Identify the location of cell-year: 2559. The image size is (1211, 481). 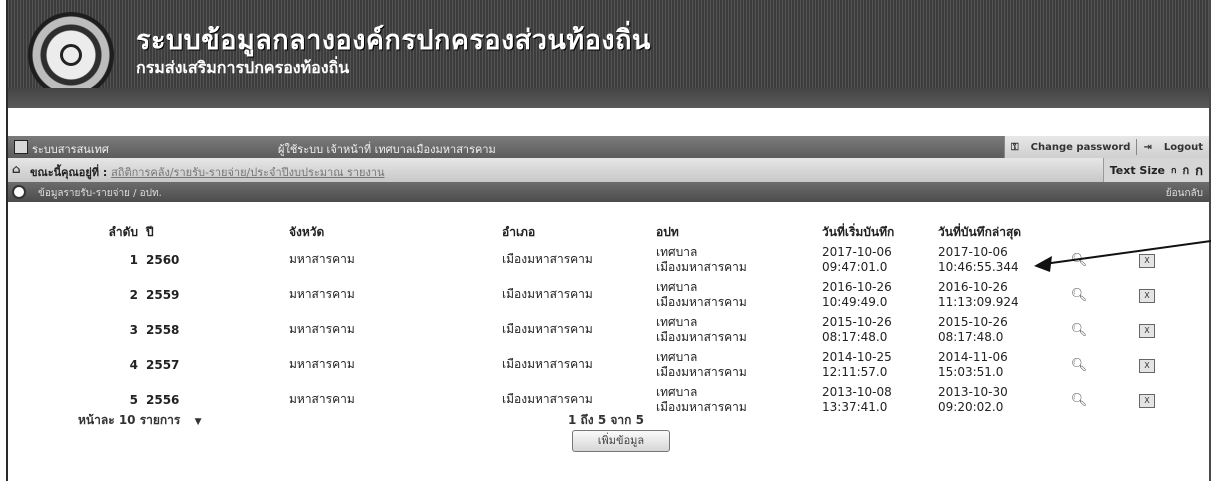
(163, 294).